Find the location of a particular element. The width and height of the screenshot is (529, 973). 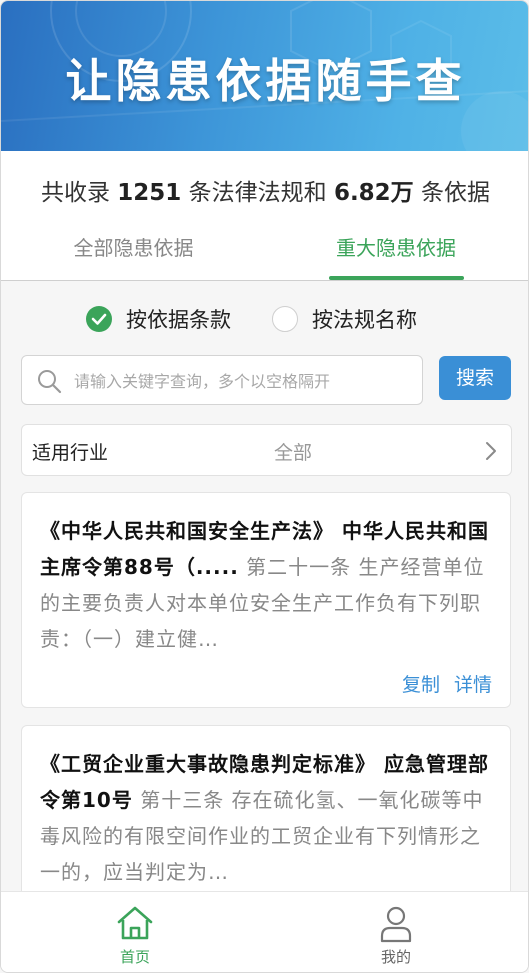

tab-bar: 全部隐患依据 重大隐患依据 is located at coordinates (264, 253).